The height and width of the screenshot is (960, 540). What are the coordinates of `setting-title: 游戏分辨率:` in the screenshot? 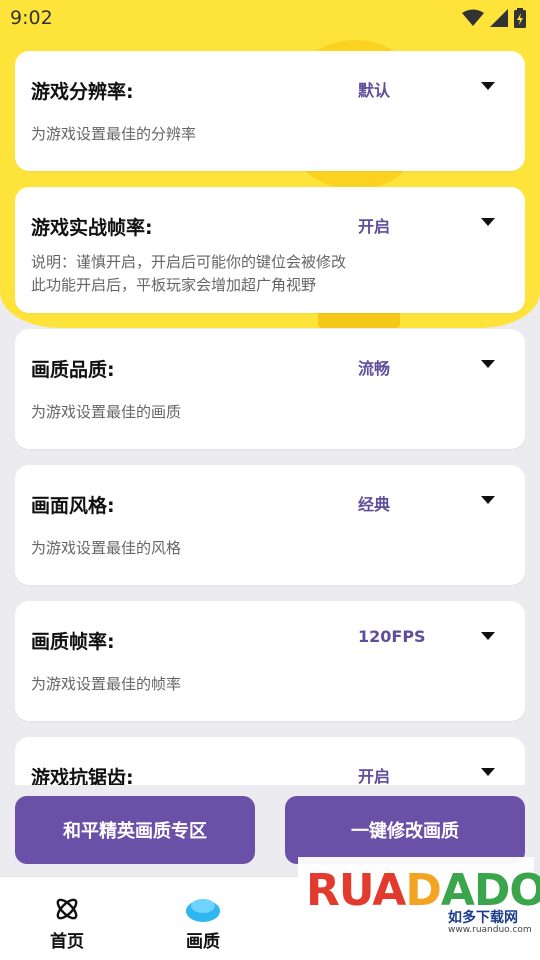 It's located at (82, 92).